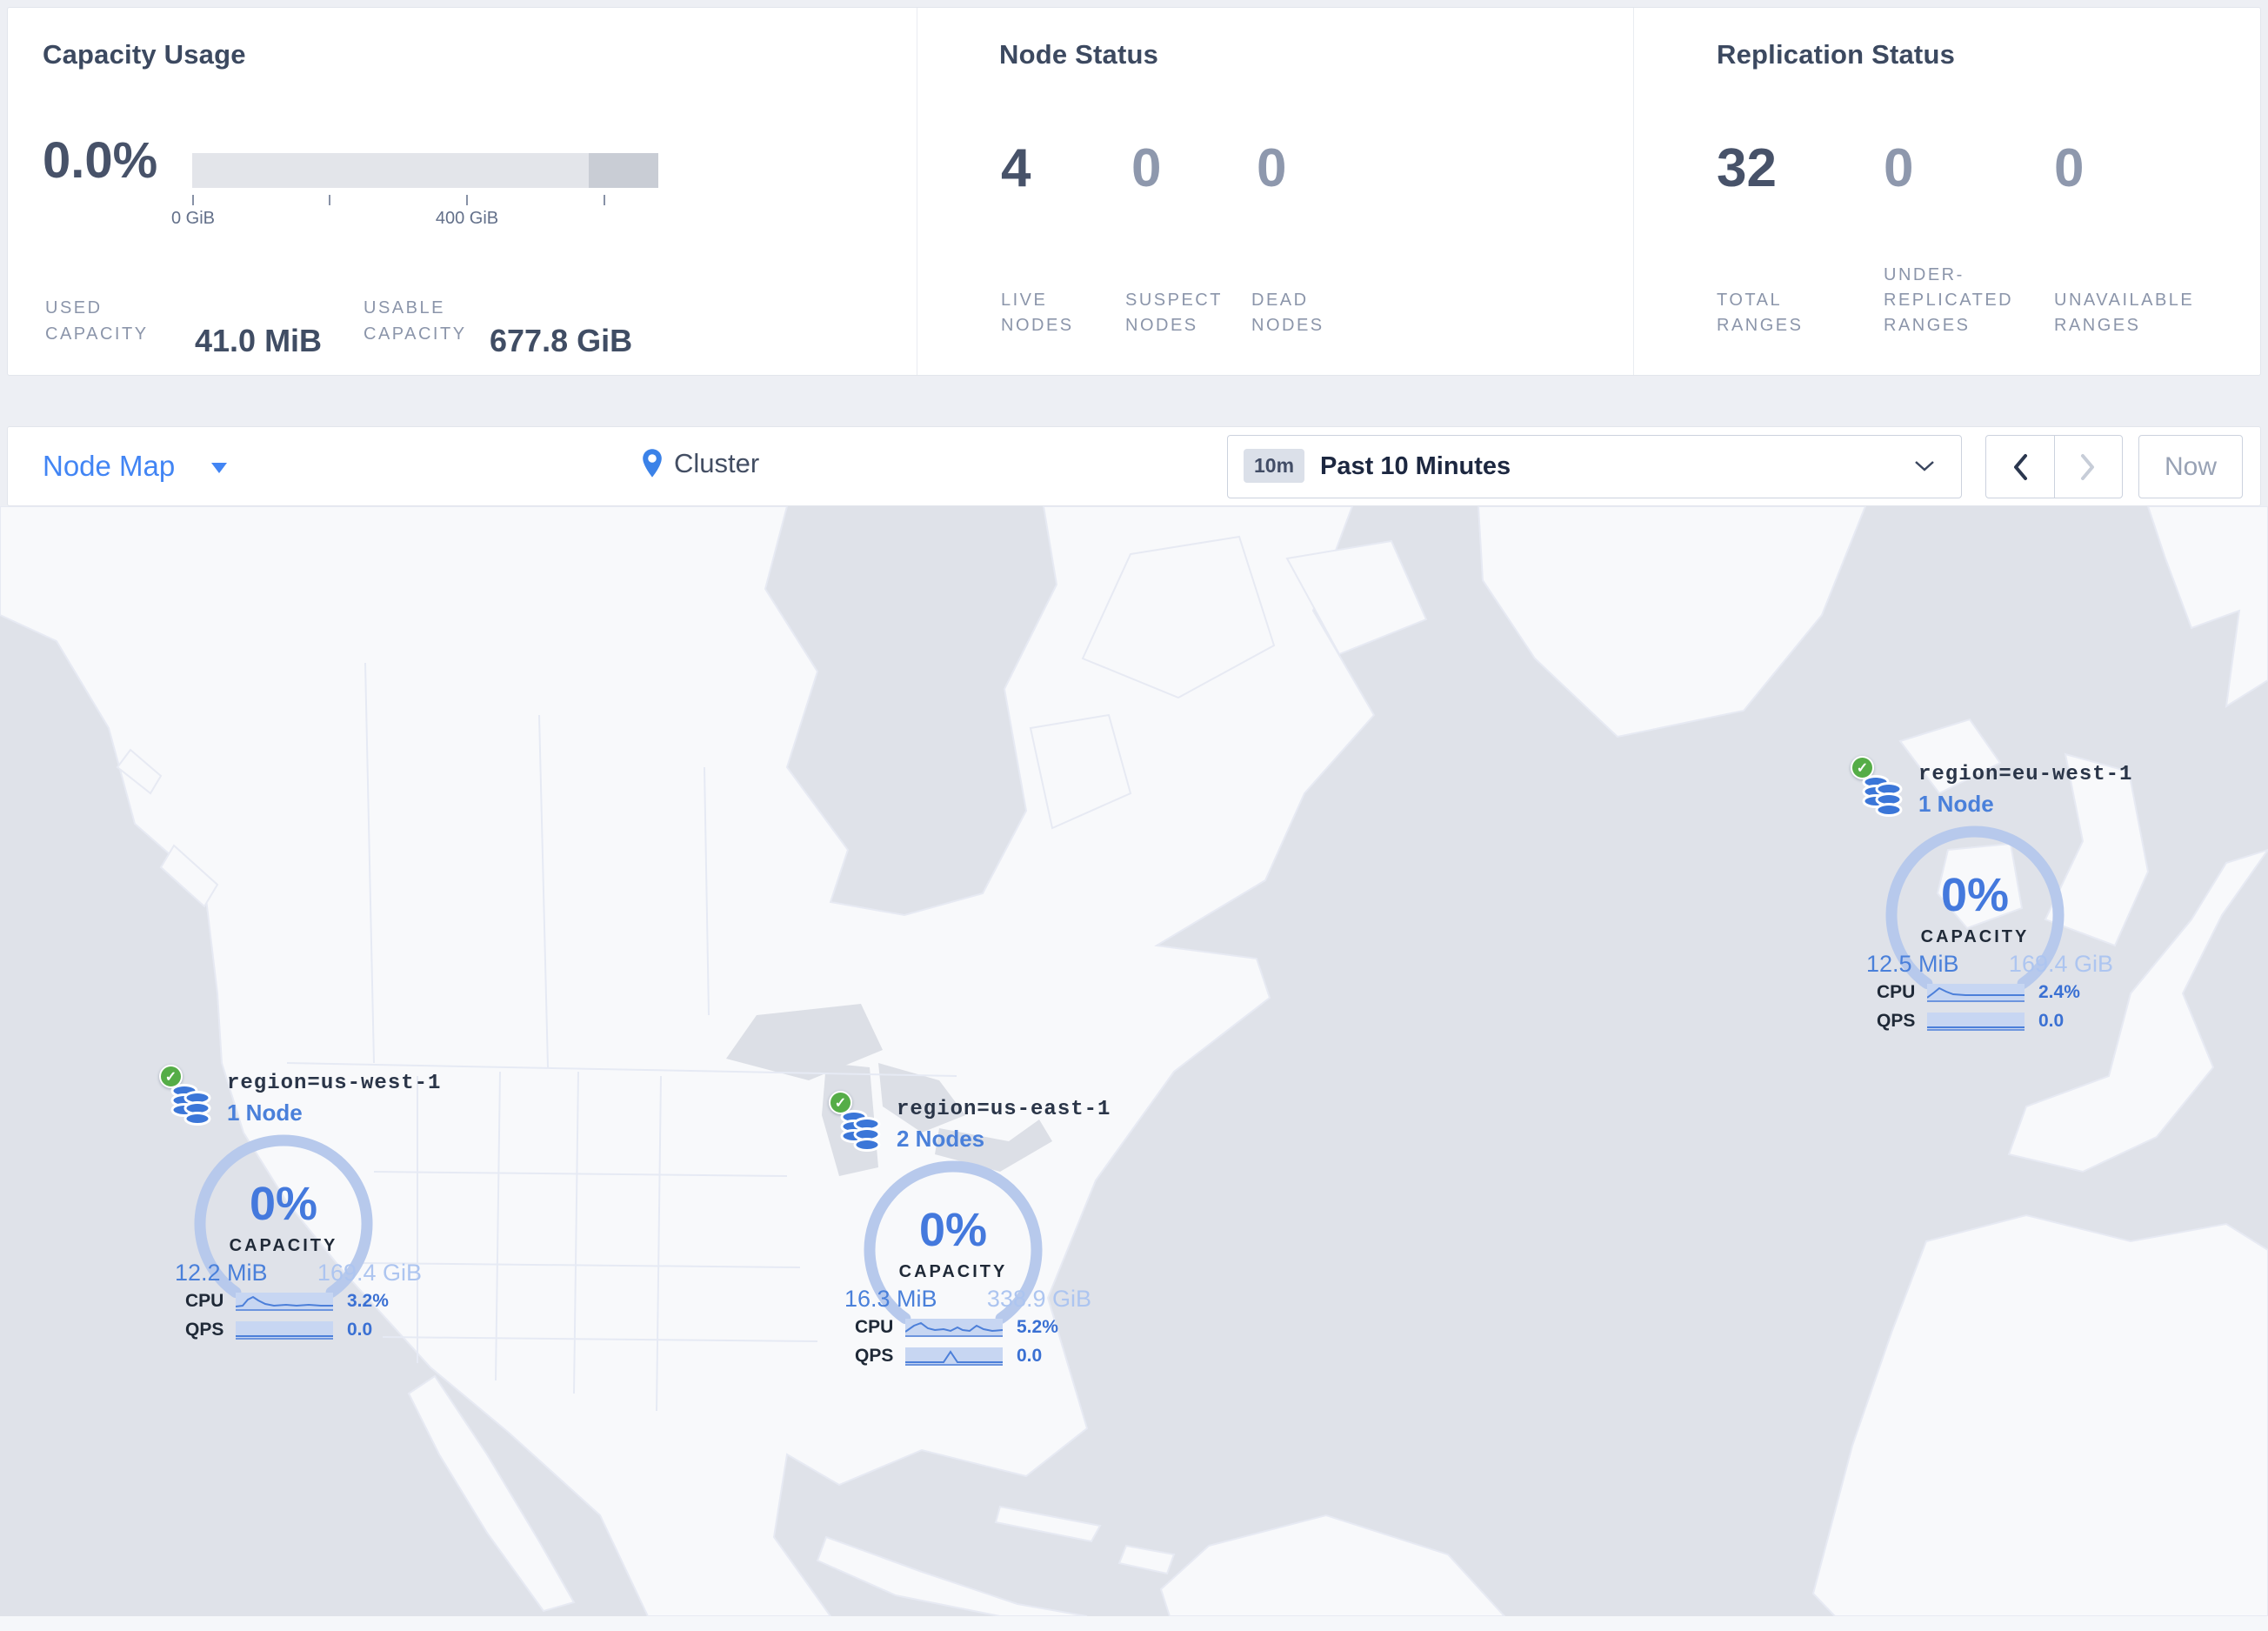 This screenshot has height=1631, width=2268. Describe the element at coordinates (1924, 466) in the screenshot. I see `chevron-down-icon` at that location.